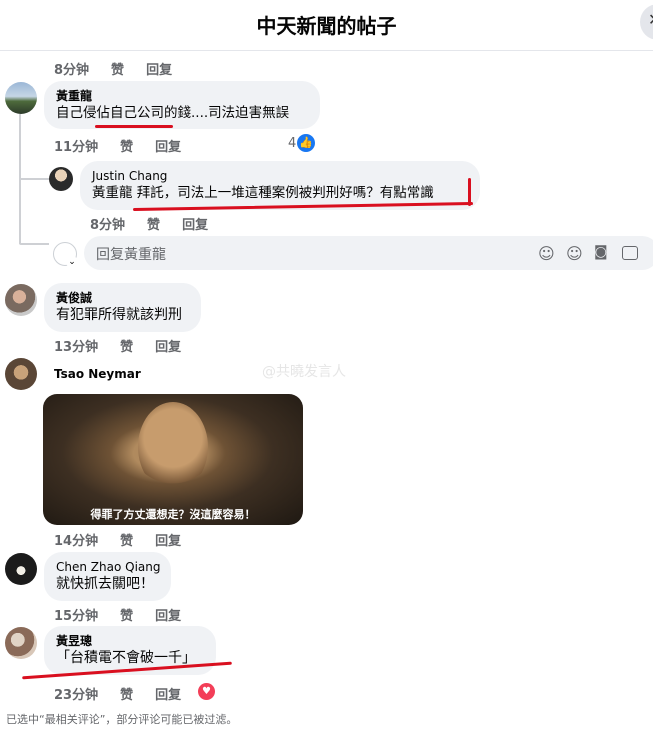 The height and width of the screenshot is (737, 653). What do you see at coordinates (280, 176) in the screenshot?
I see `comment-author: Justin Chang` at bounding box center [280, 176].